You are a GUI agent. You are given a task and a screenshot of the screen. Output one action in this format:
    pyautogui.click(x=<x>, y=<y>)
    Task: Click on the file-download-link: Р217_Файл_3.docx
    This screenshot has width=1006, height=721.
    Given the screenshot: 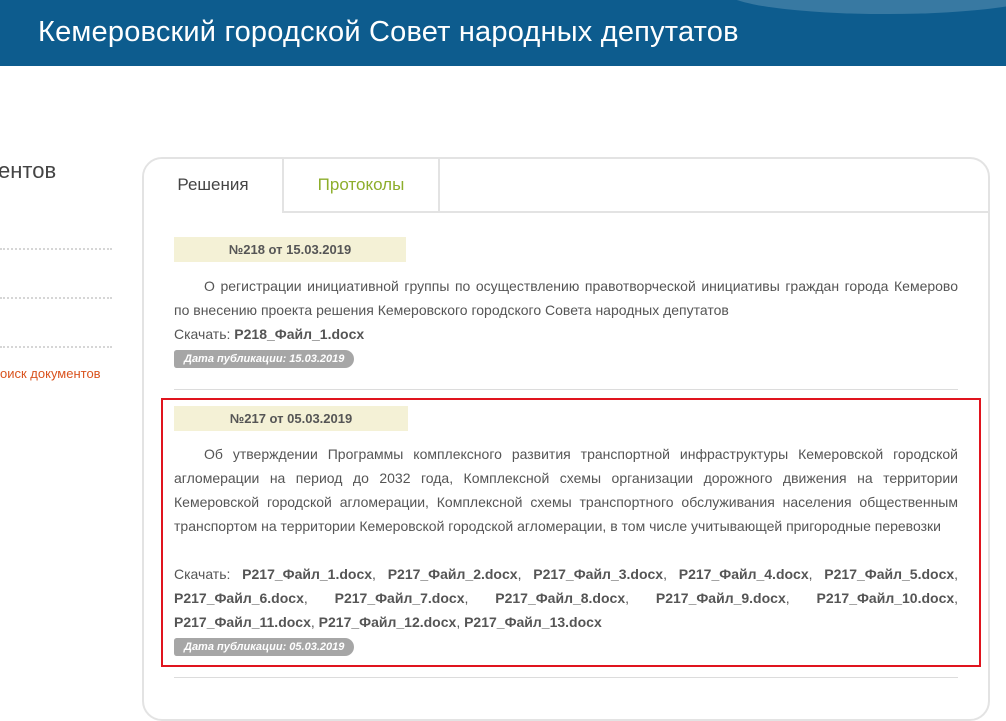 What is the action you would take?
    pyautogui.click(x=598, y=574)
    